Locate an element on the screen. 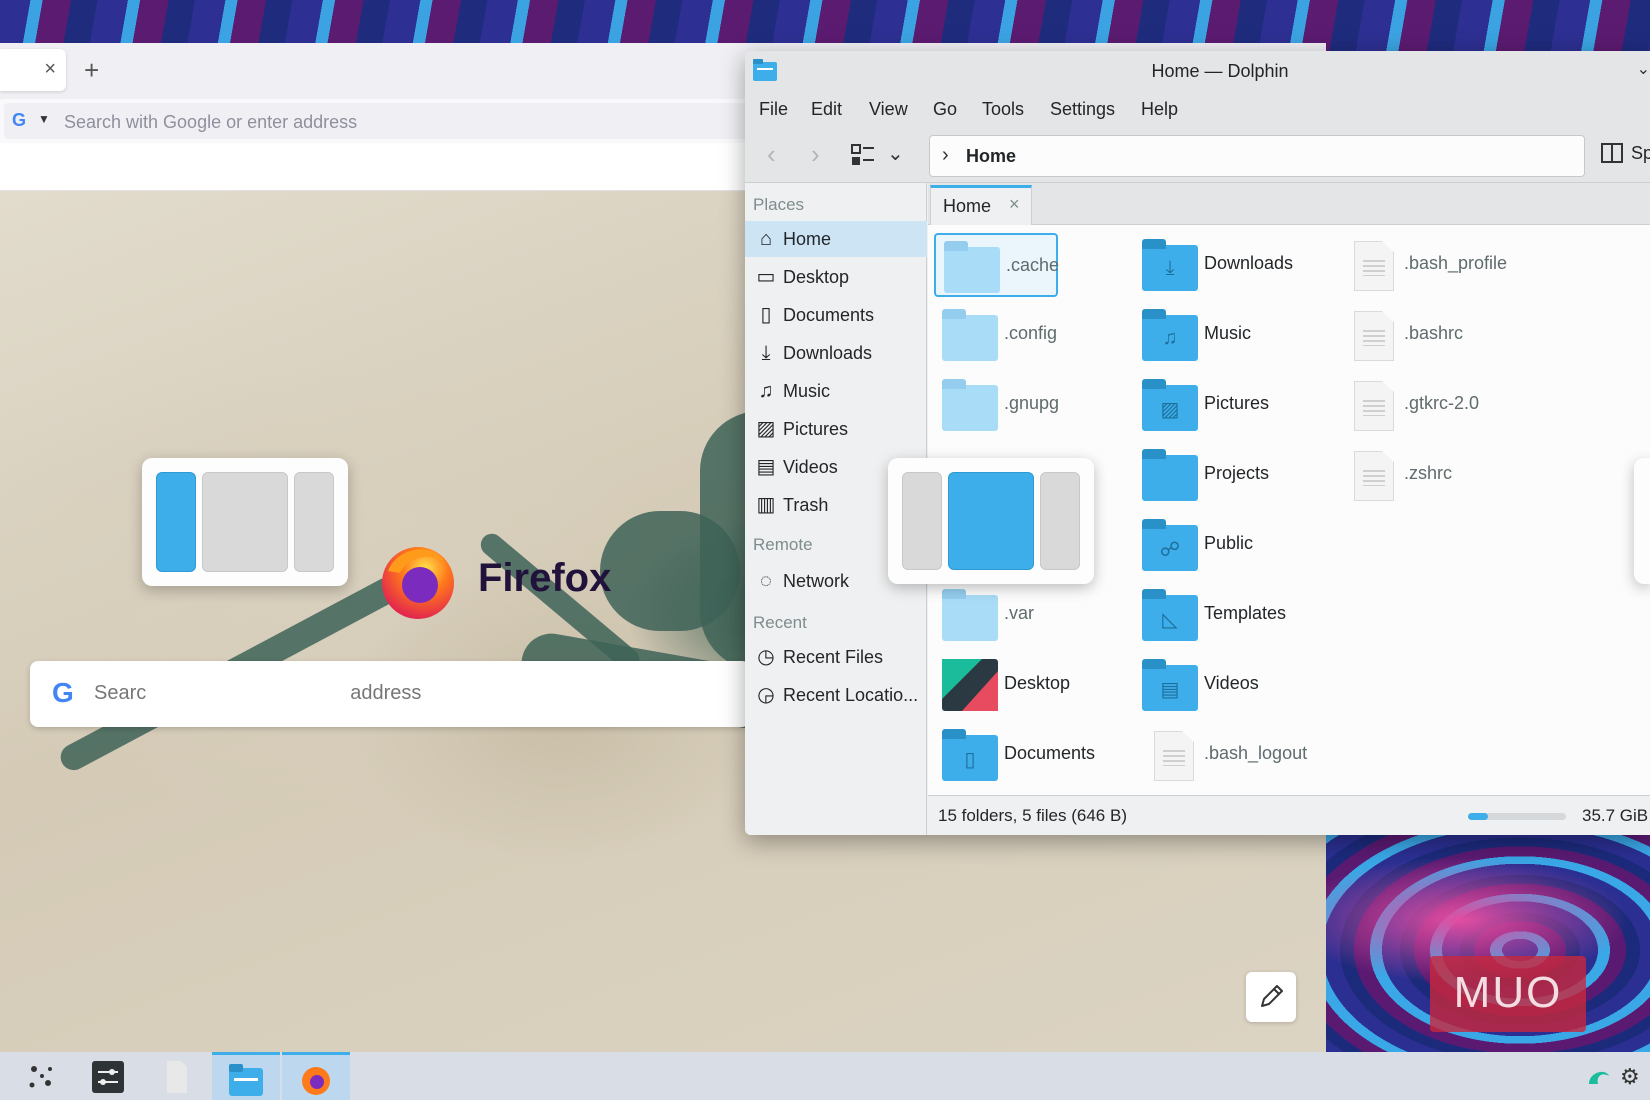  templates-folder-icon: ◺ is located at coordinates (1170, 615).